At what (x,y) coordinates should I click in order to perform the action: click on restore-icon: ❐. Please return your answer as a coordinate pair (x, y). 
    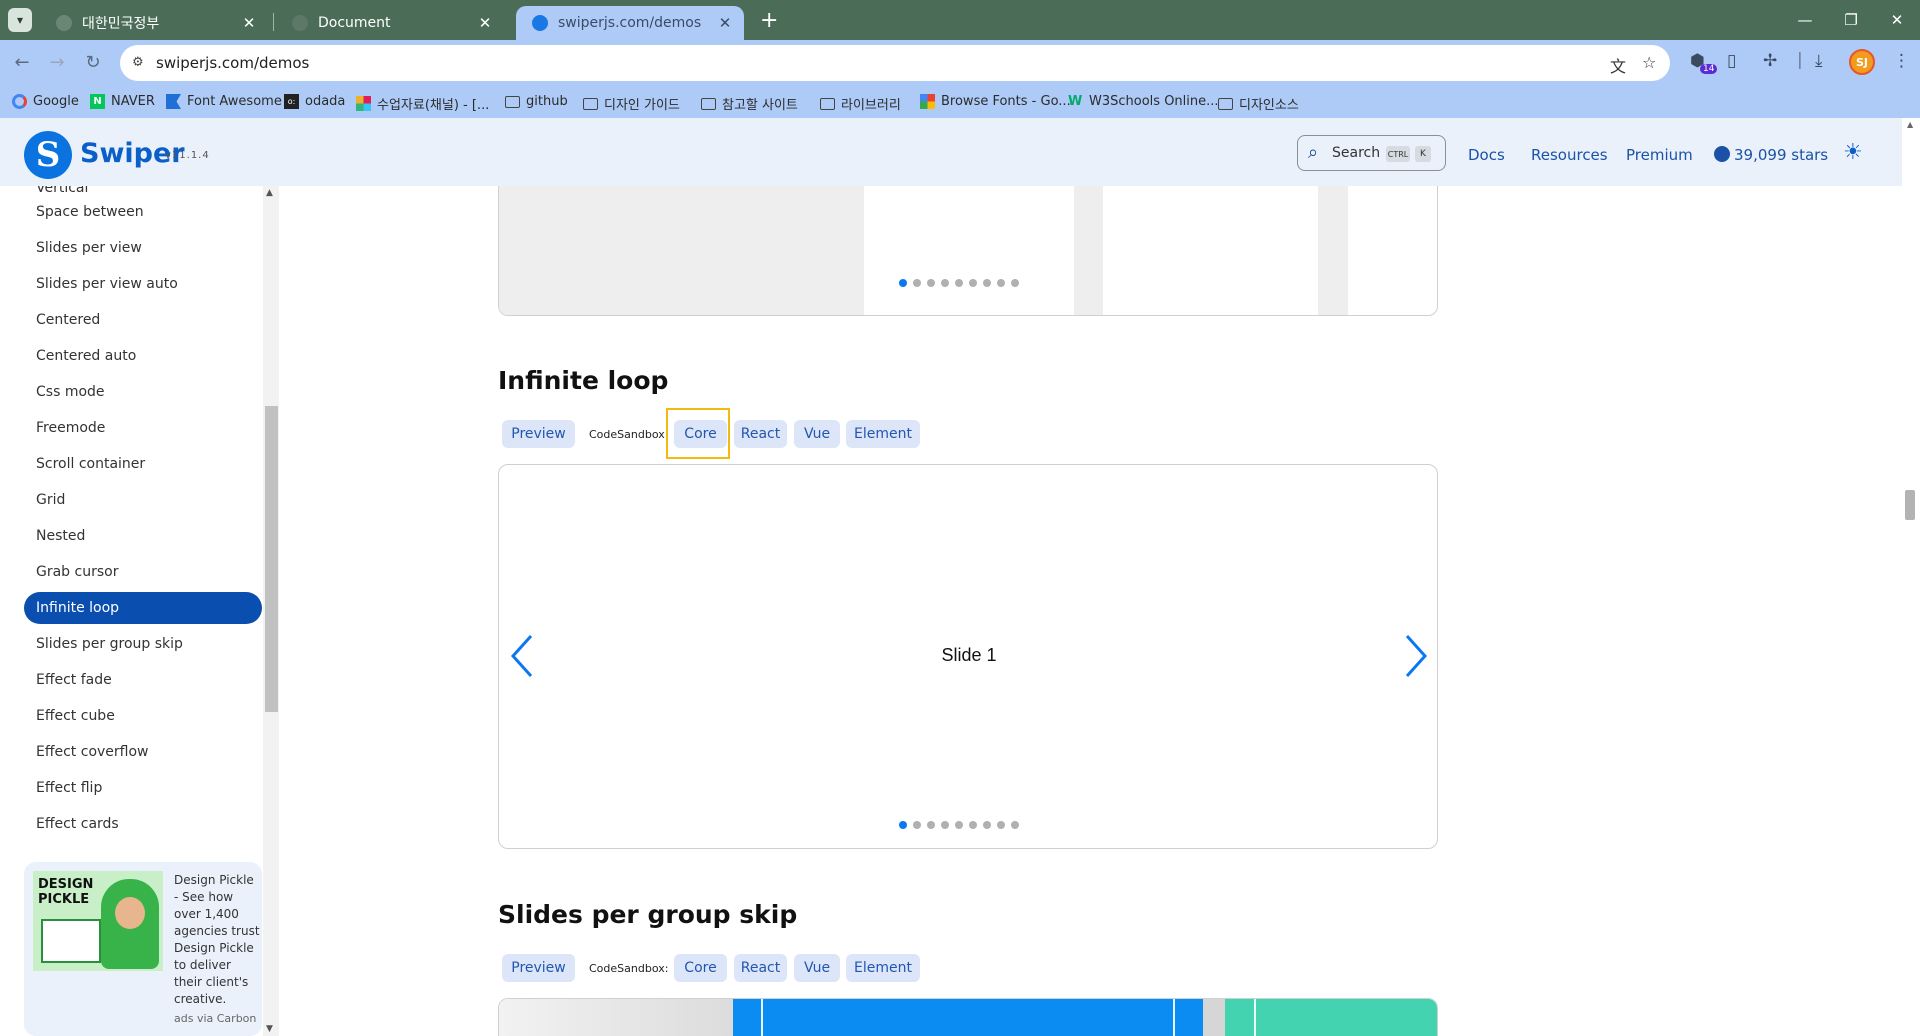
    Looking at the image, I should click on (1851, 20).